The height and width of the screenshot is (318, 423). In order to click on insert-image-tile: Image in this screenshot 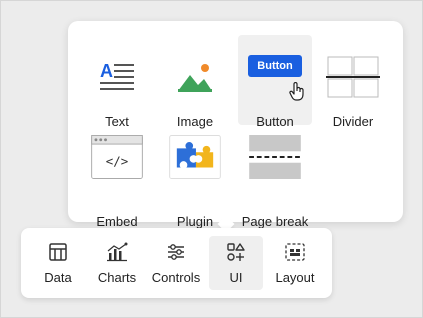, I will do `click(195, 82)`.